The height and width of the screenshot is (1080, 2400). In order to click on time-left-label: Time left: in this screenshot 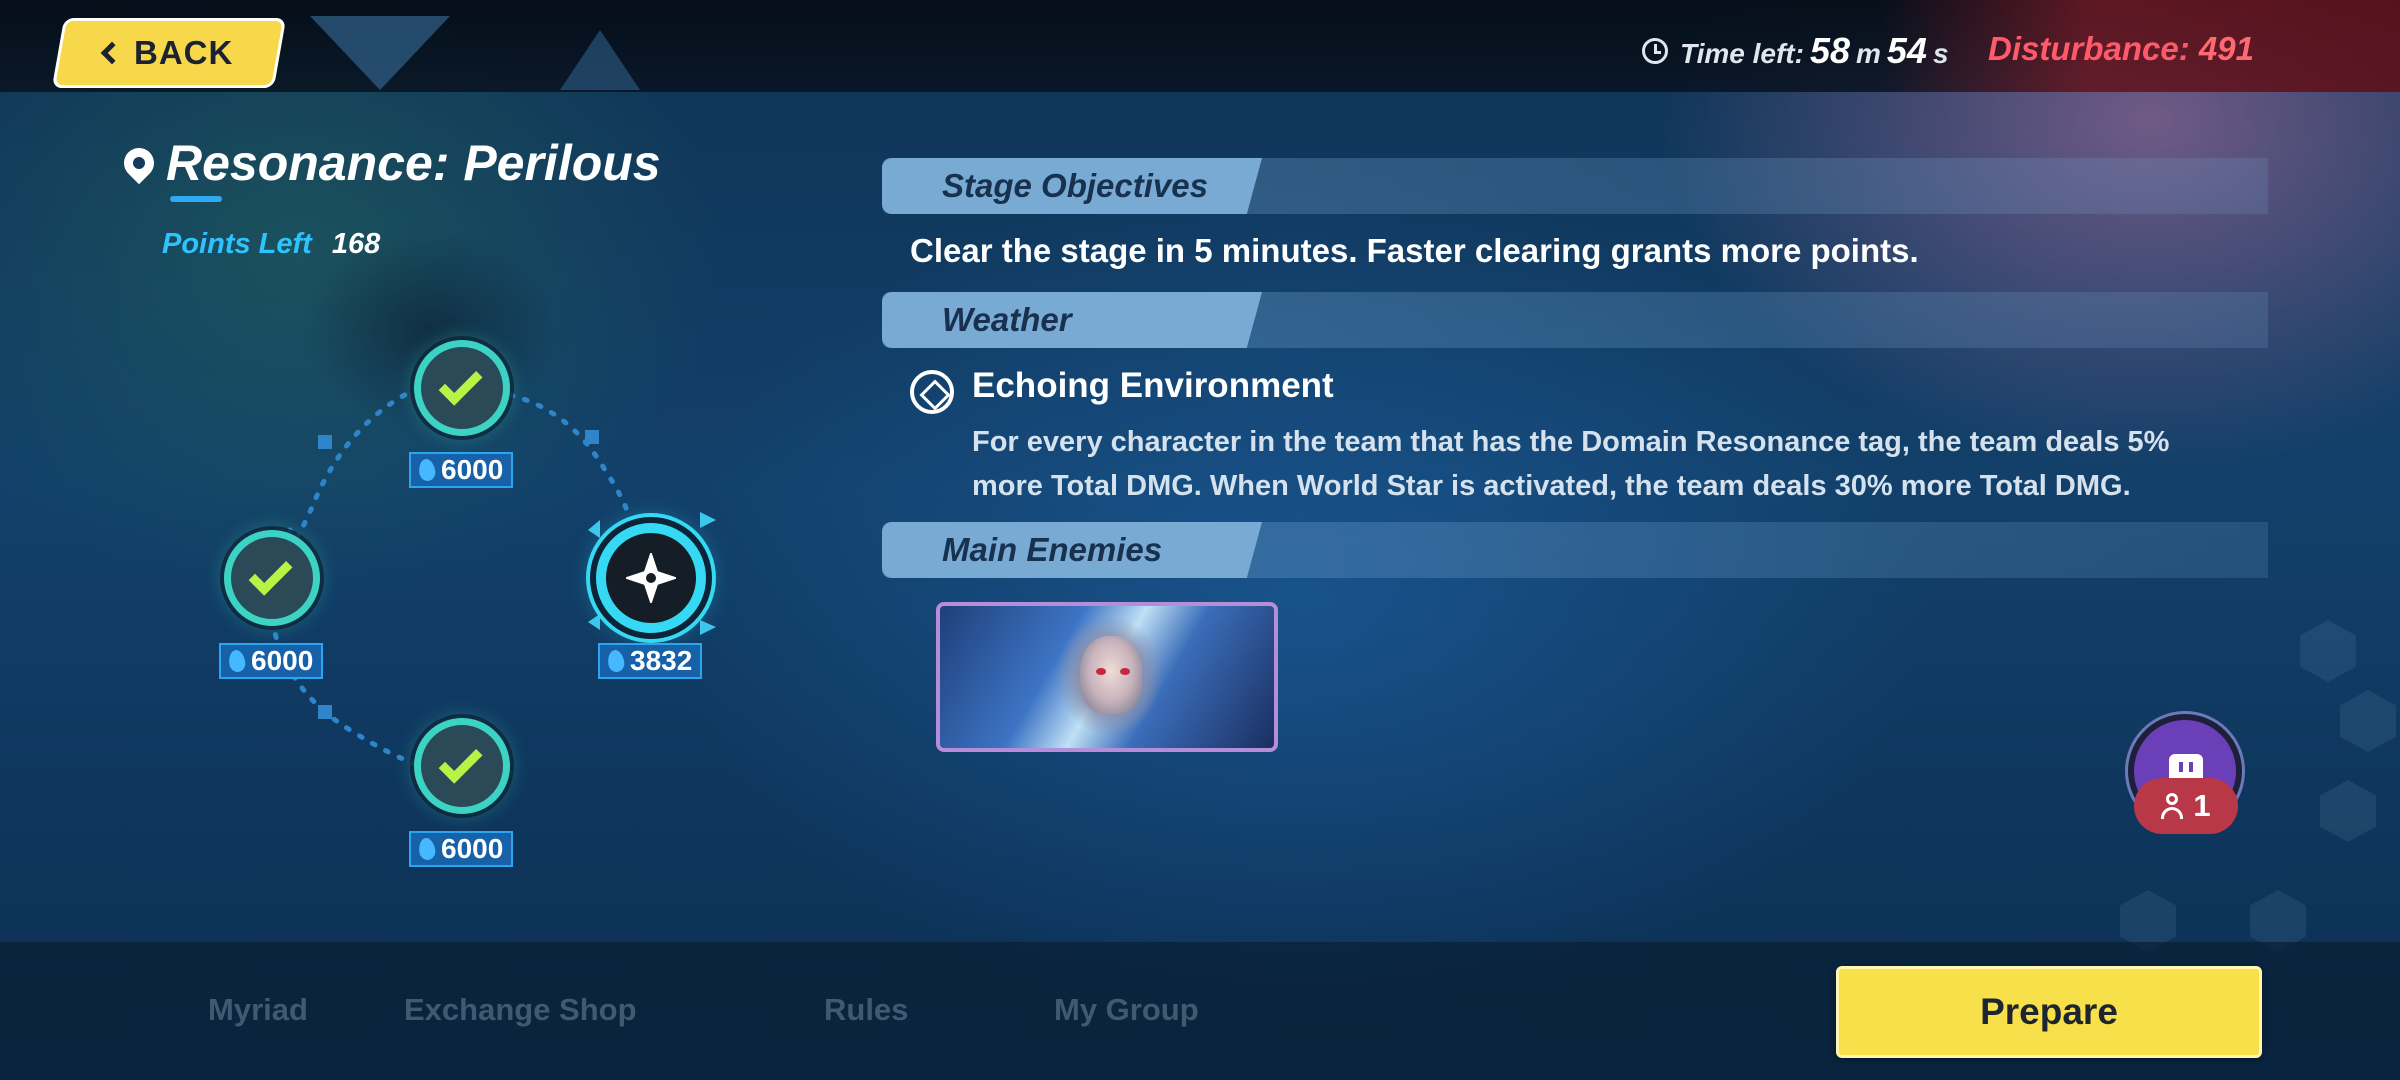, I will do `click(1742, 53)`.